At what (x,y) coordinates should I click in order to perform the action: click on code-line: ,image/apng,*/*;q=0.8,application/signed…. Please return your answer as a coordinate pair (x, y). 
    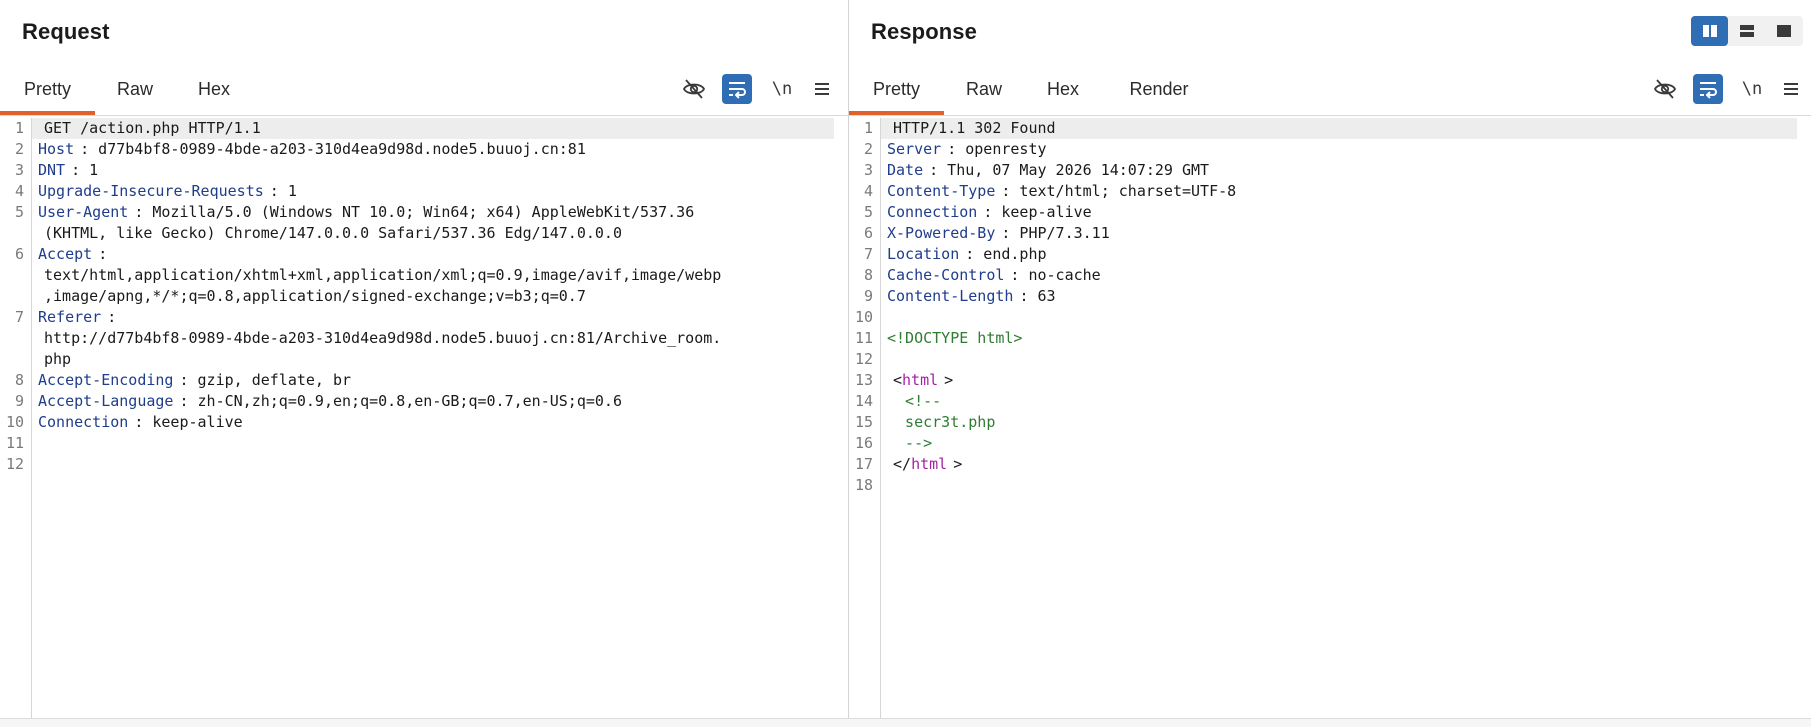
    Looking at the image, I should click on (433, 296).